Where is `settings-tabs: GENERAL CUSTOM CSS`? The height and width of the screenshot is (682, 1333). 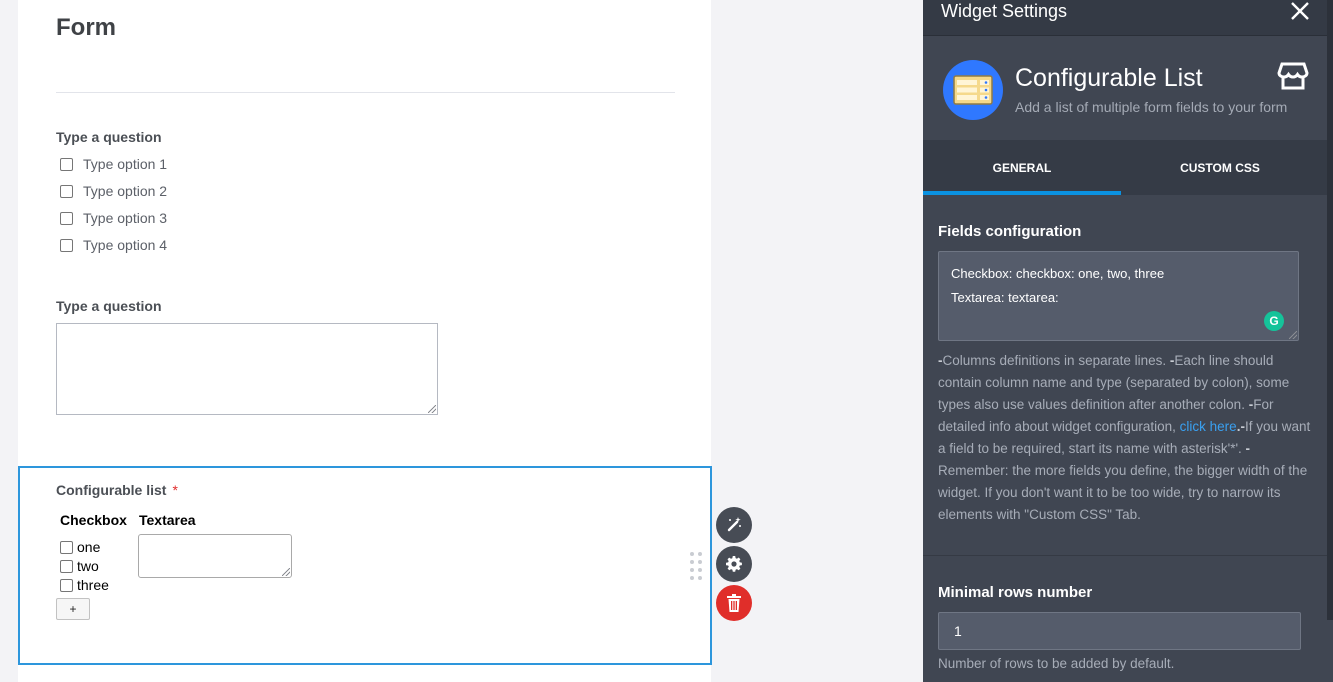 settings-tabs: GENERAL CUSTOM CSS is located at coordinates (1128, 167).